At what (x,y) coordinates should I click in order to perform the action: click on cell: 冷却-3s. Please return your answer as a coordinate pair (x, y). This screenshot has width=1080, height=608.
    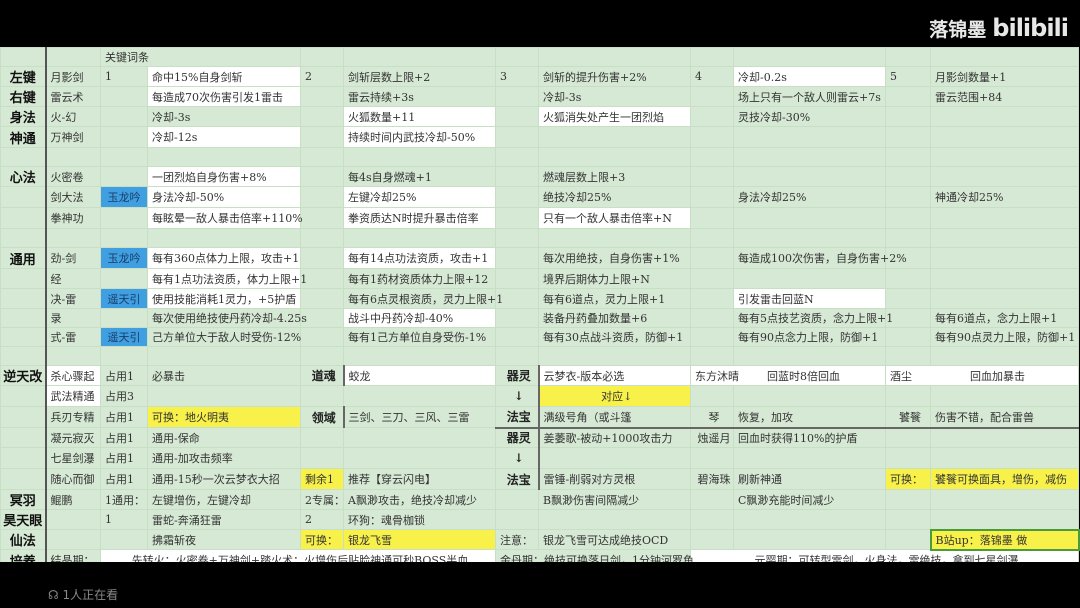
    Looking at the image, I should click on (614, 96).